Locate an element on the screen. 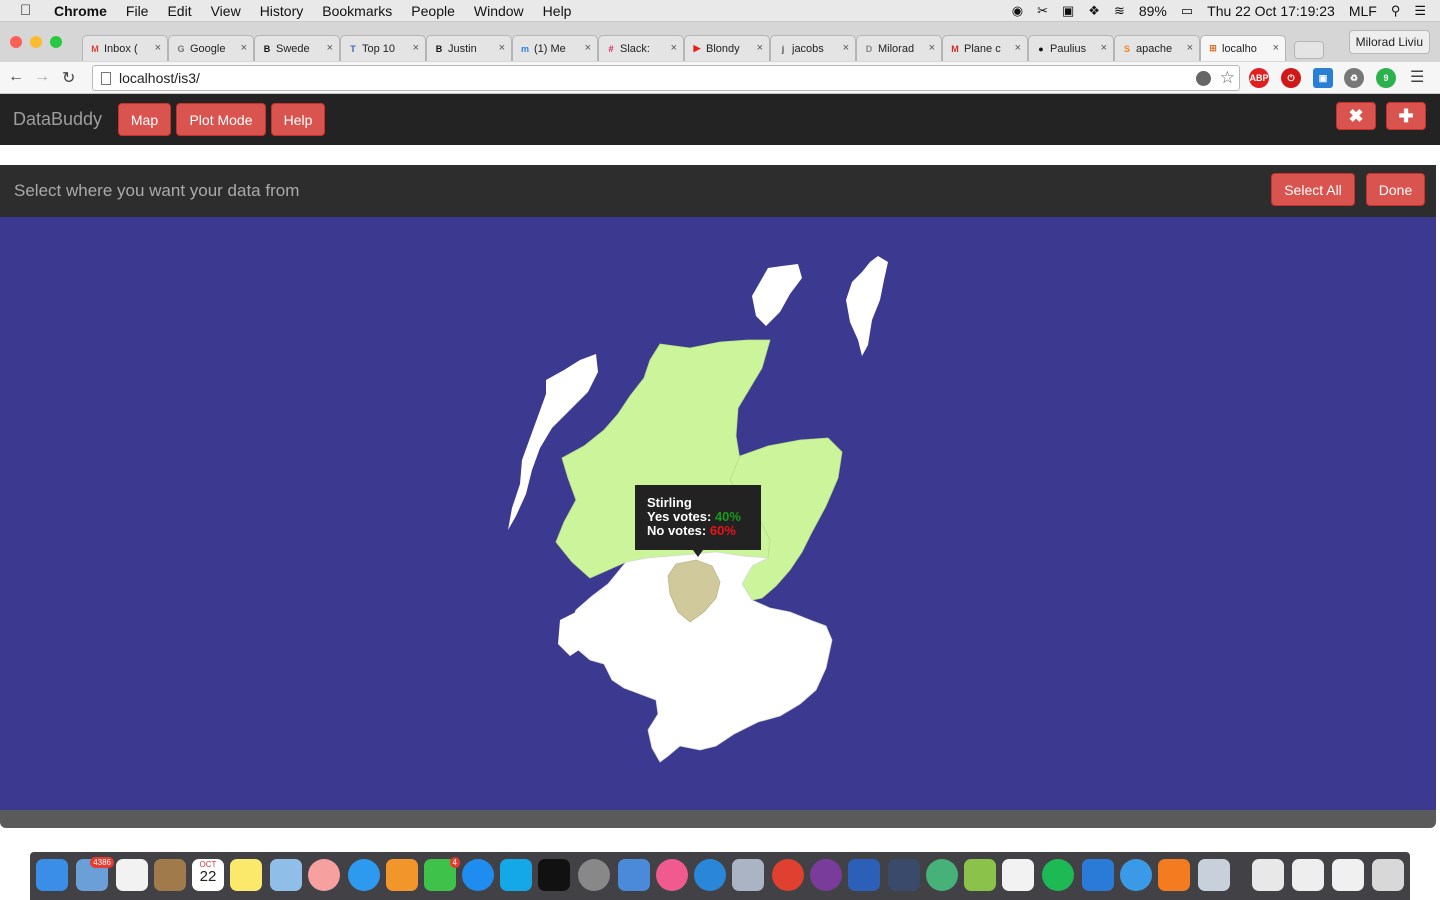 The image size is (1440, 900). browser-tab: M Inbox (× is located at coordinates (125, 48).